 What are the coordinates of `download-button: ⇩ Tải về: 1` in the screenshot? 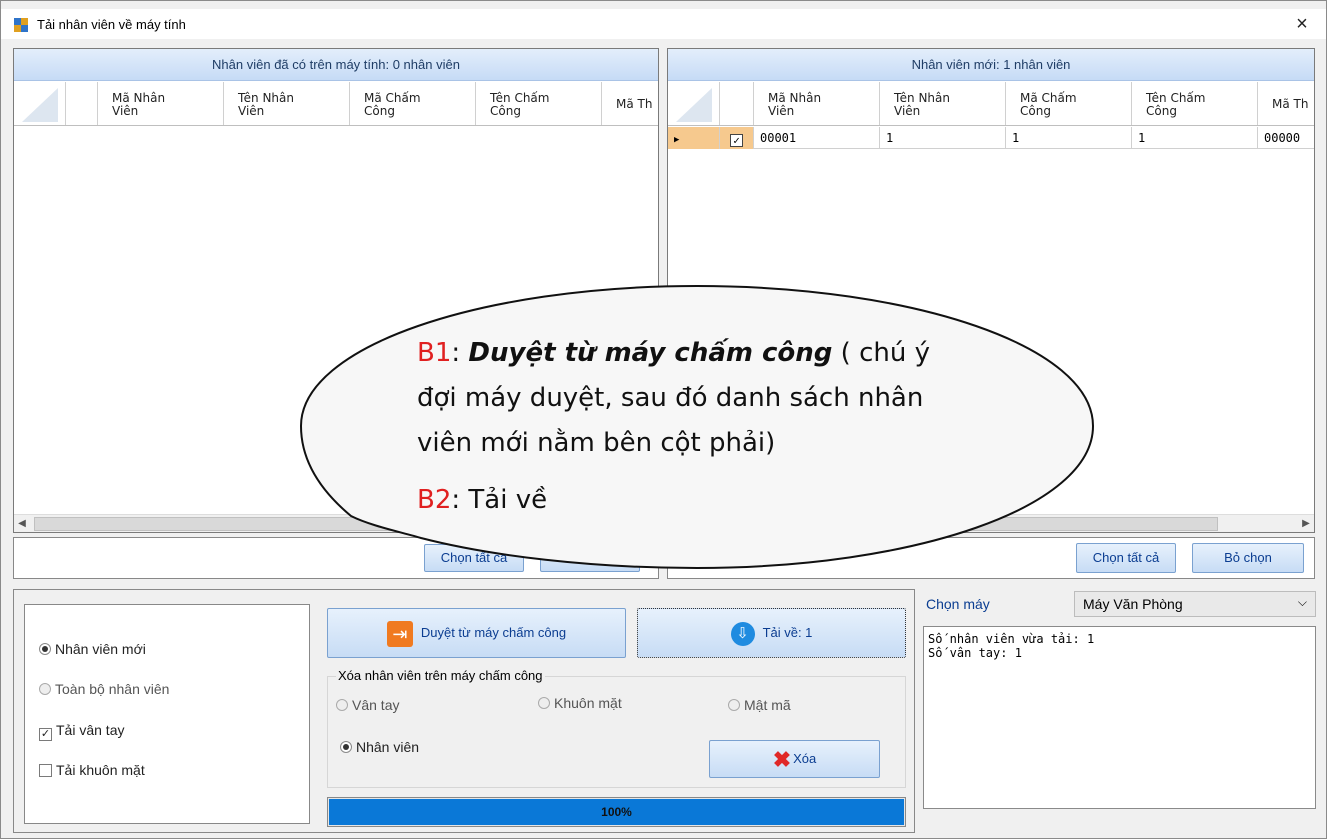 It's located at (771, 633).